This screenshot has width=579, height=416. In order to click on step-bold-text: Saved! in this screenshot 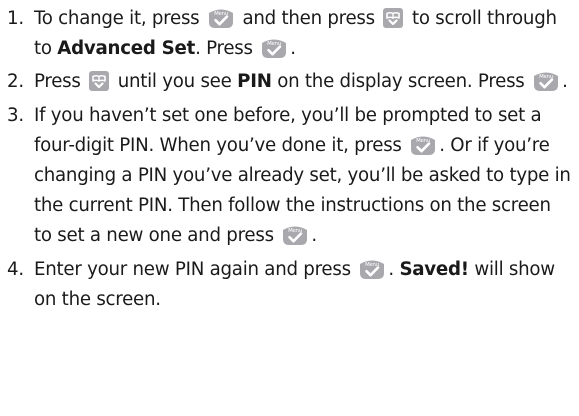, I will do `click(434, 269)`.